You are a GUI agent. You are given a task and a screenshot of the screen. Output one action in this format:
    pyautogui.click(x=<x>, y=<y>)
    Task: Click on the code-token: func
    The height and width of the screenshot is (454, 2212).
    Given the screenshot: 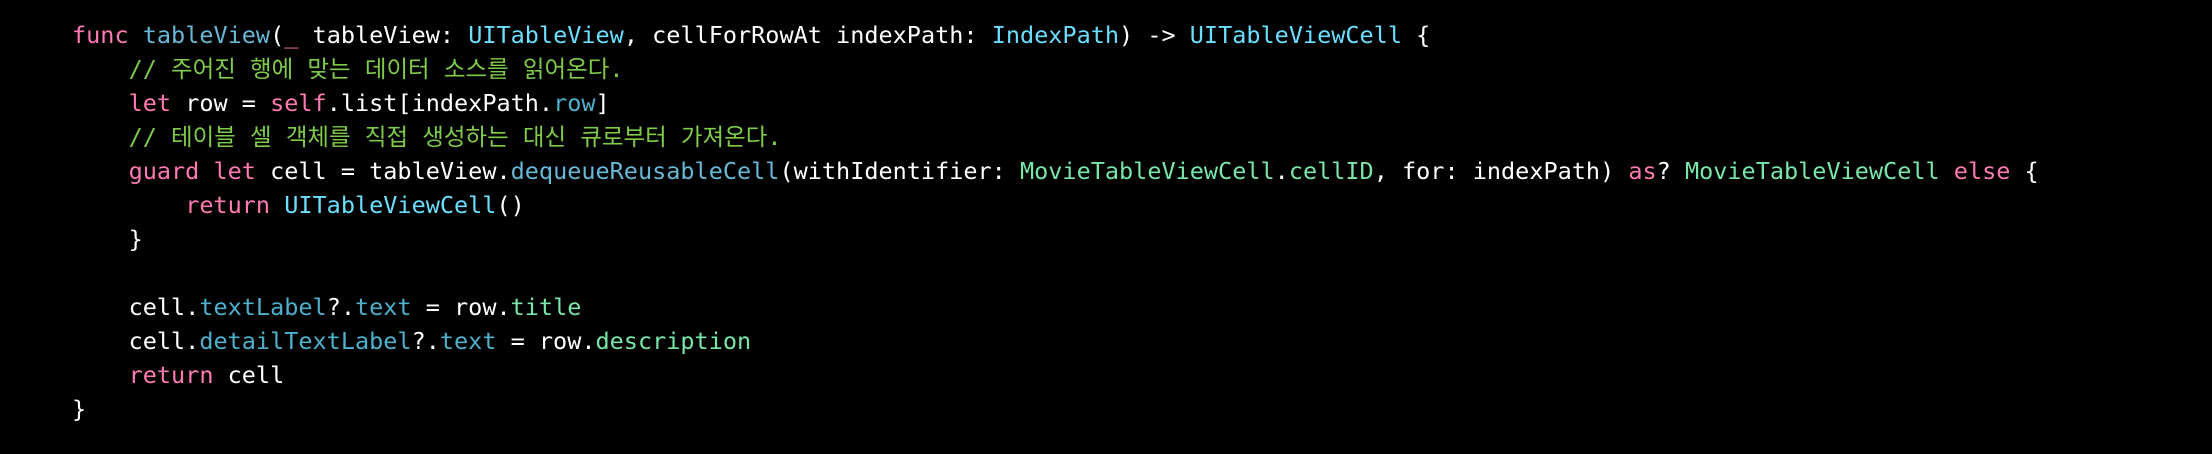 What is the action you would take?
    pyautogui.click(x=100, y=35)
    